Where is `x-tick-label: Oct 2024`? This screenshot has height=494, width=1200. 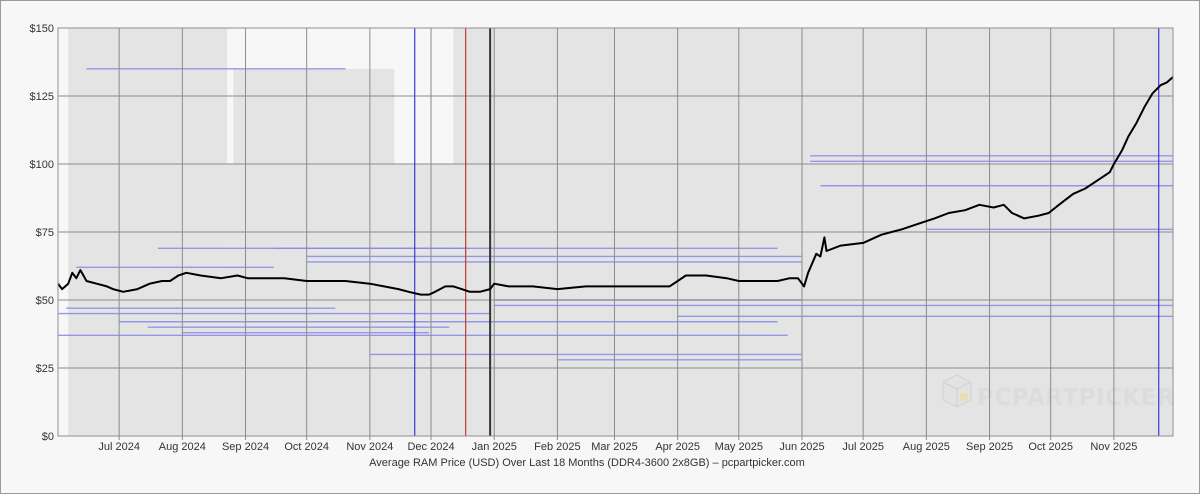
x-tick-label: Oct 2024 is located at coordinates (306, 447).